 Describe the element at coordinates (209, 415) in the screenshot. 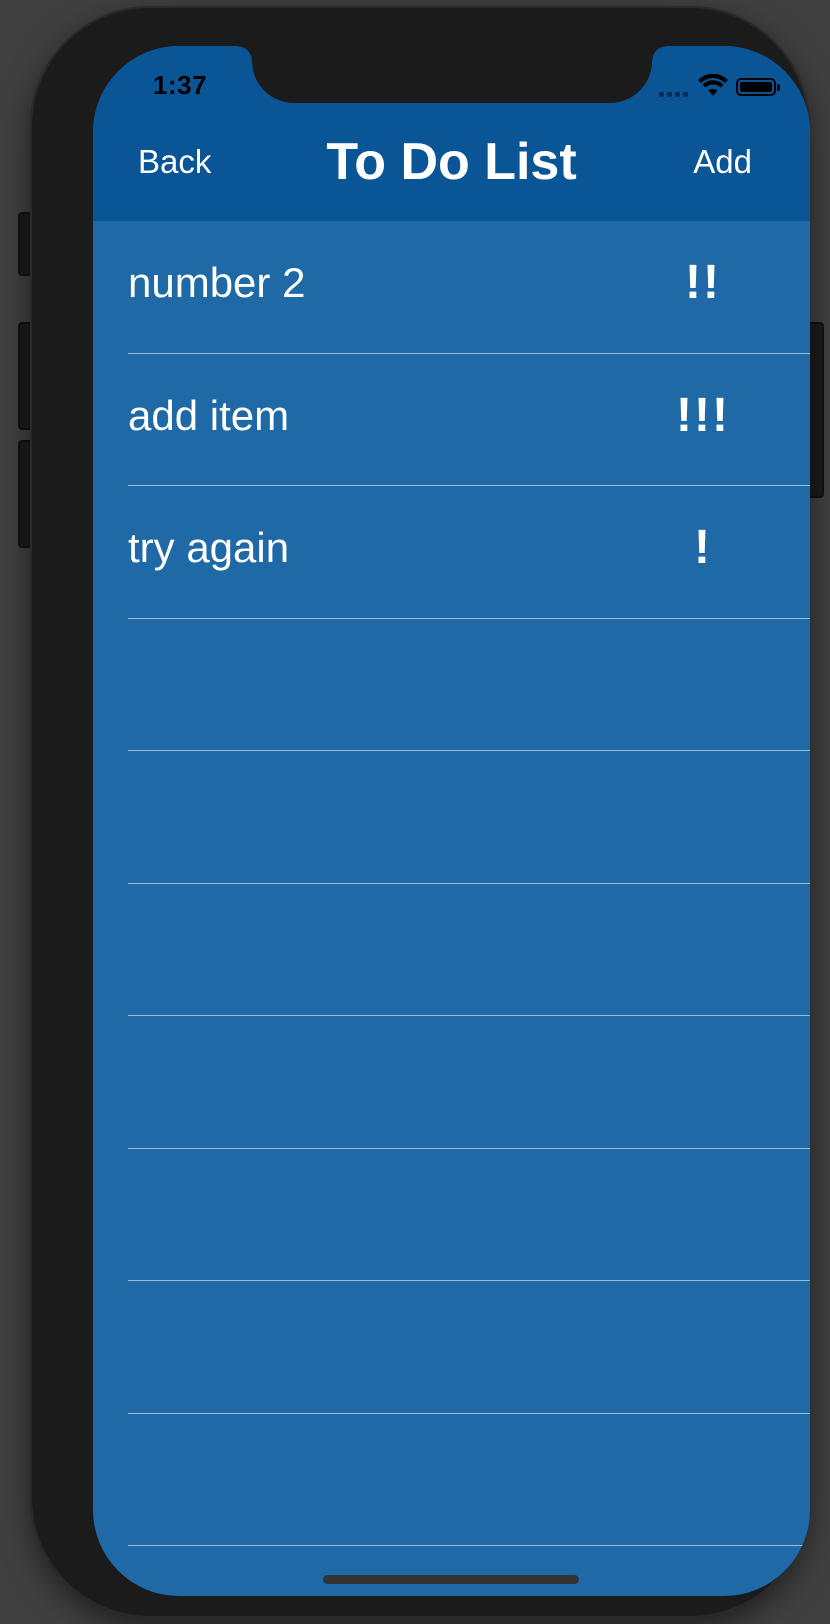

I see `item-title: add item` at that location.